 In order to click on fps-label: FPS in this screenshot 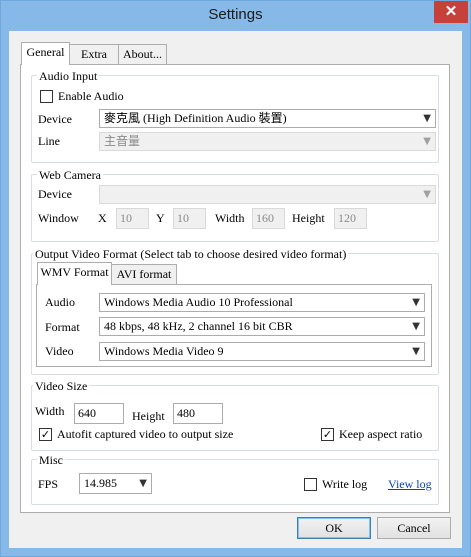, I will do `click(48, 484)`.